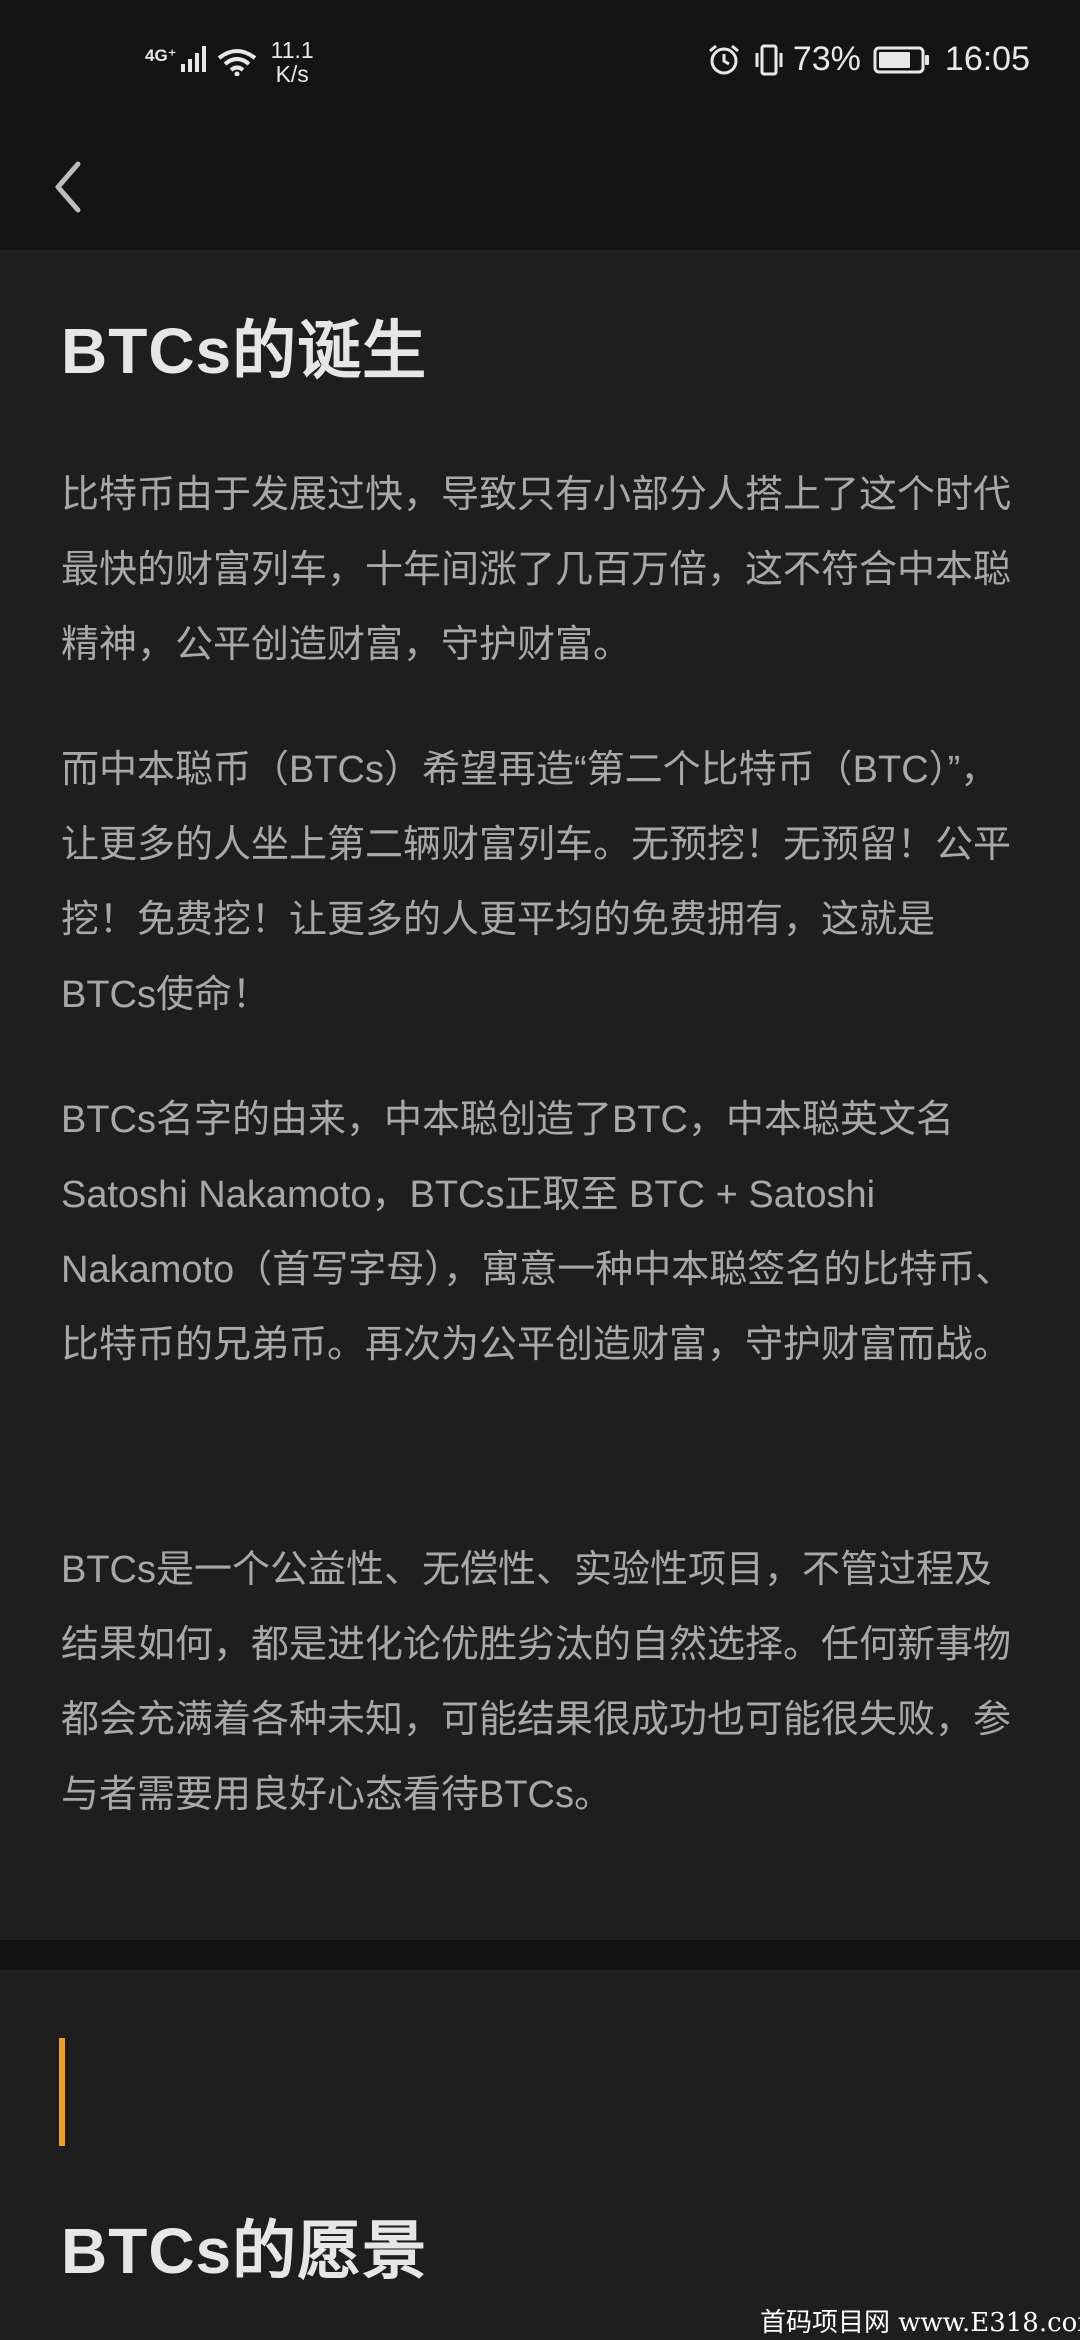 The image size is (1080, 2340). I want to click on status-left-group: 4G⁺ 11.1 K/s, so click(229, 62).